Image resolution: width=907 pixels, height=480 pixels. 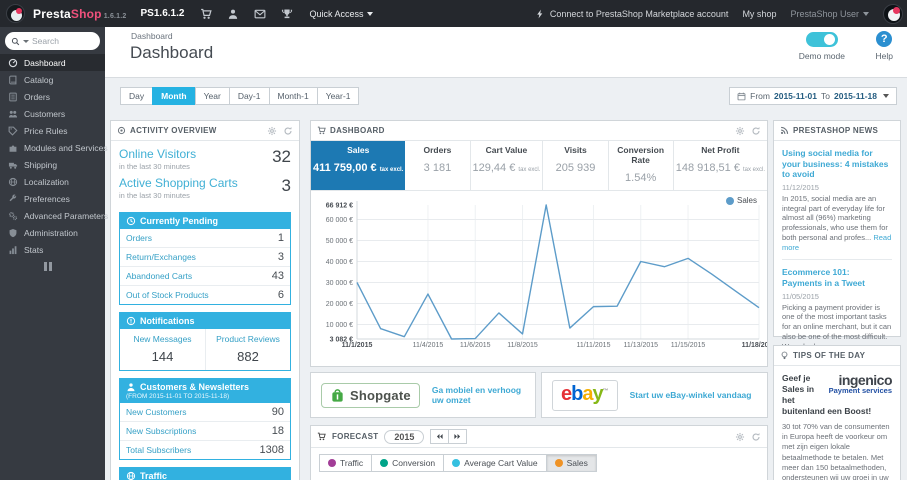 What do you see at coordinates (52, 96) in the screenshot?
I see `sidebar-item-orders: Orders` at bounding box center [52, 96].